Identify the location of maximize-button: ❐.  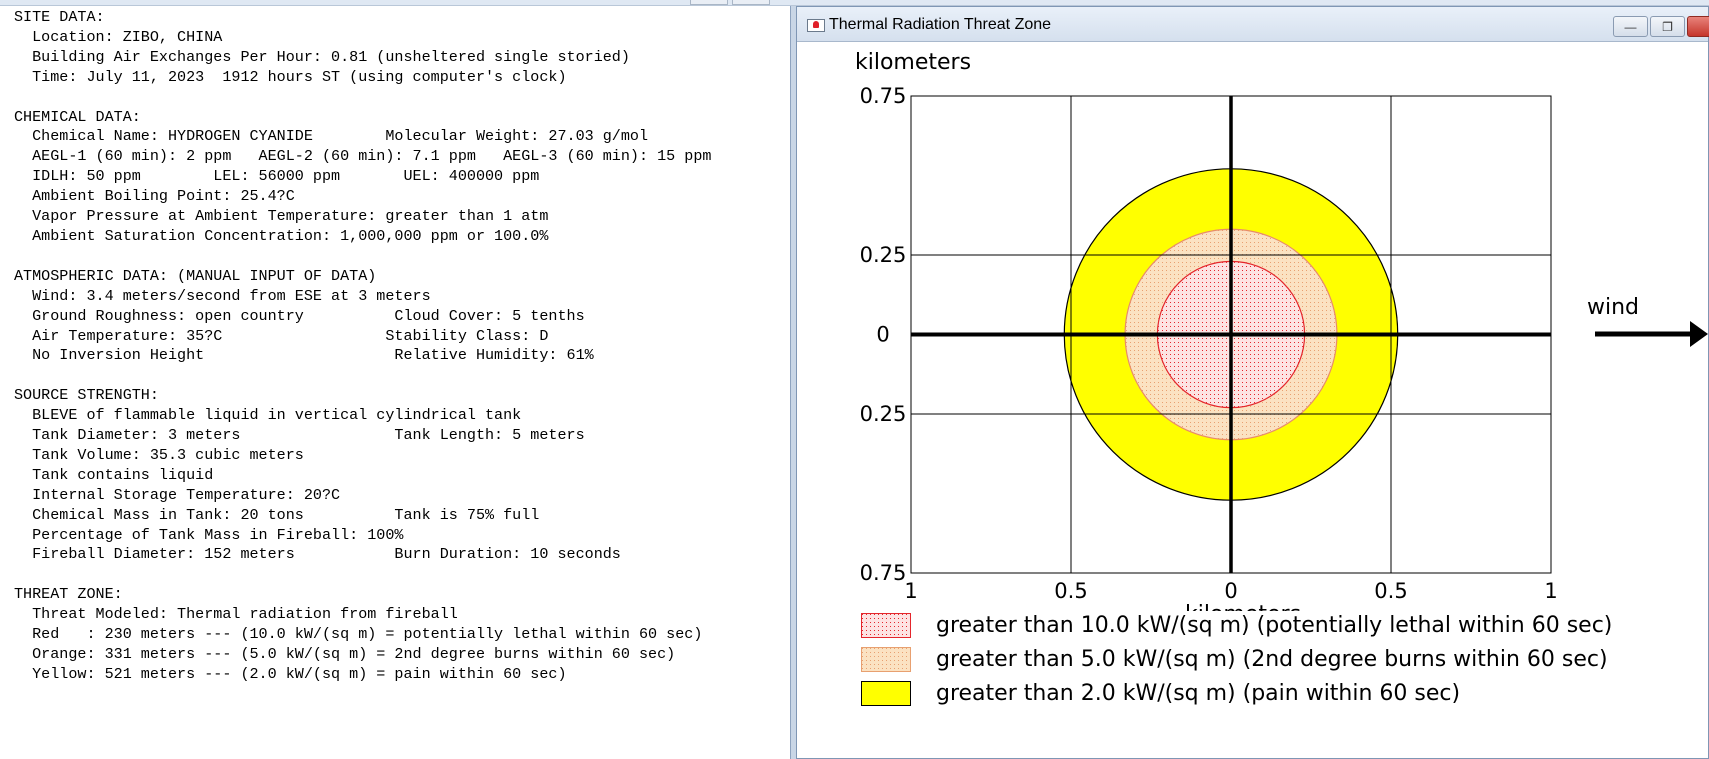
(1667, 26).